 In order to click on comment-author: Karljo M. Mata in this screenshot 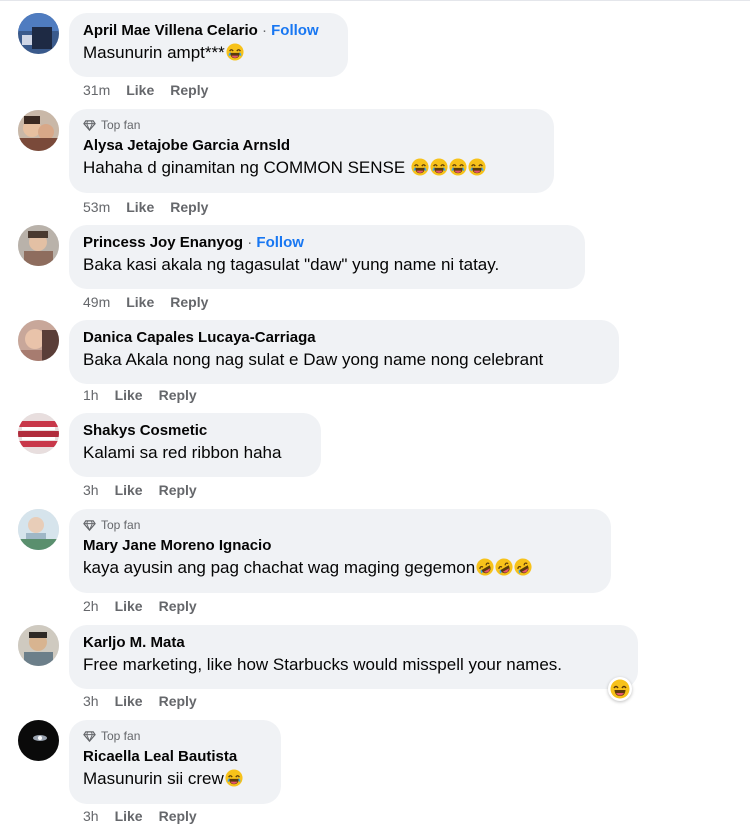, I will do `click(134, 642)`.